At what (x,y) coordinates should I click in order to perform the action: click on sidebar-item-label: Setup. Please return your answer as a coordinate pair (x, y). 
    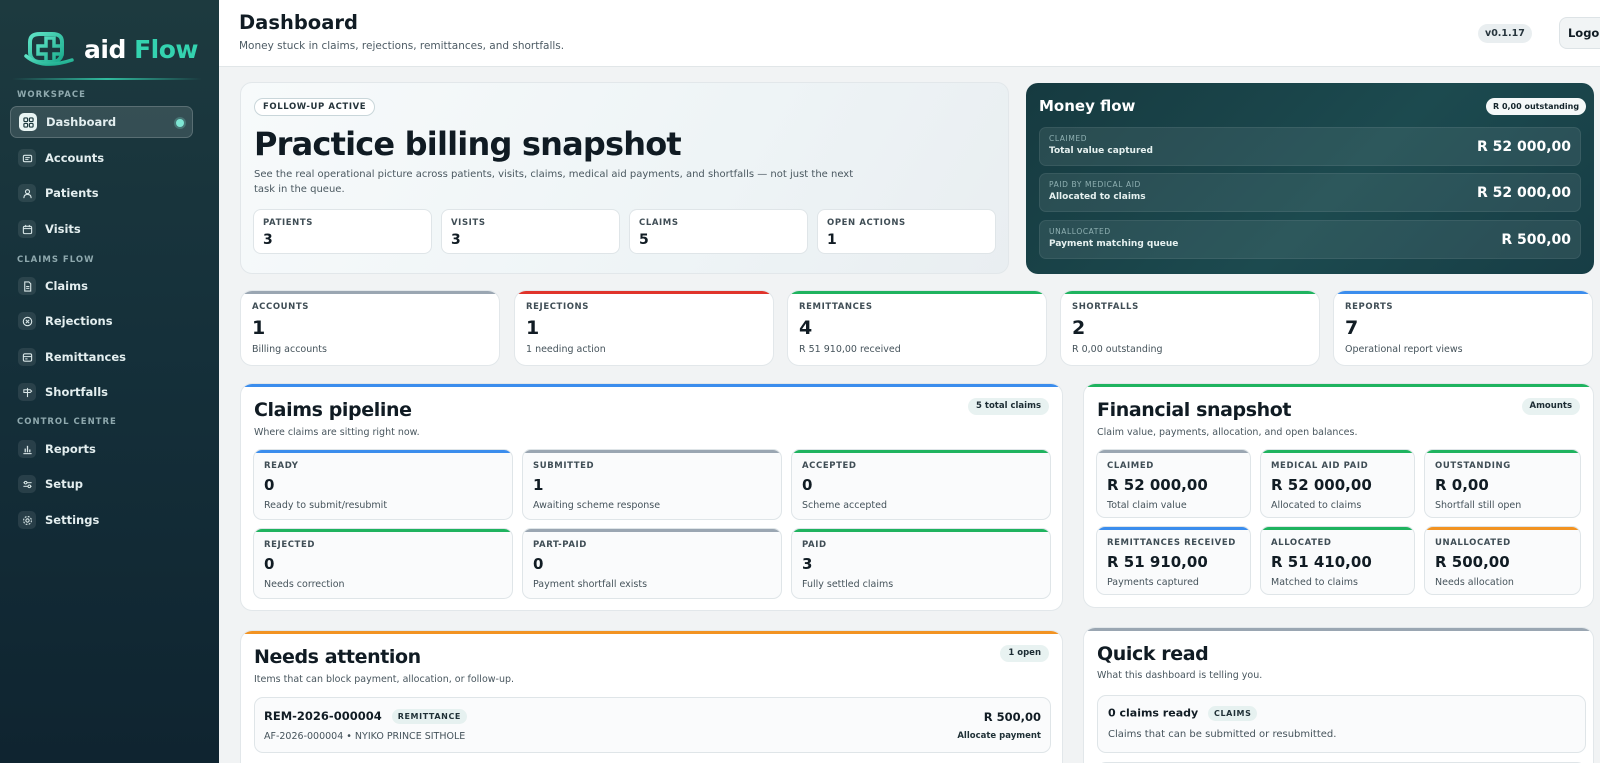
    Looking at the image, I should click on (64, 484).